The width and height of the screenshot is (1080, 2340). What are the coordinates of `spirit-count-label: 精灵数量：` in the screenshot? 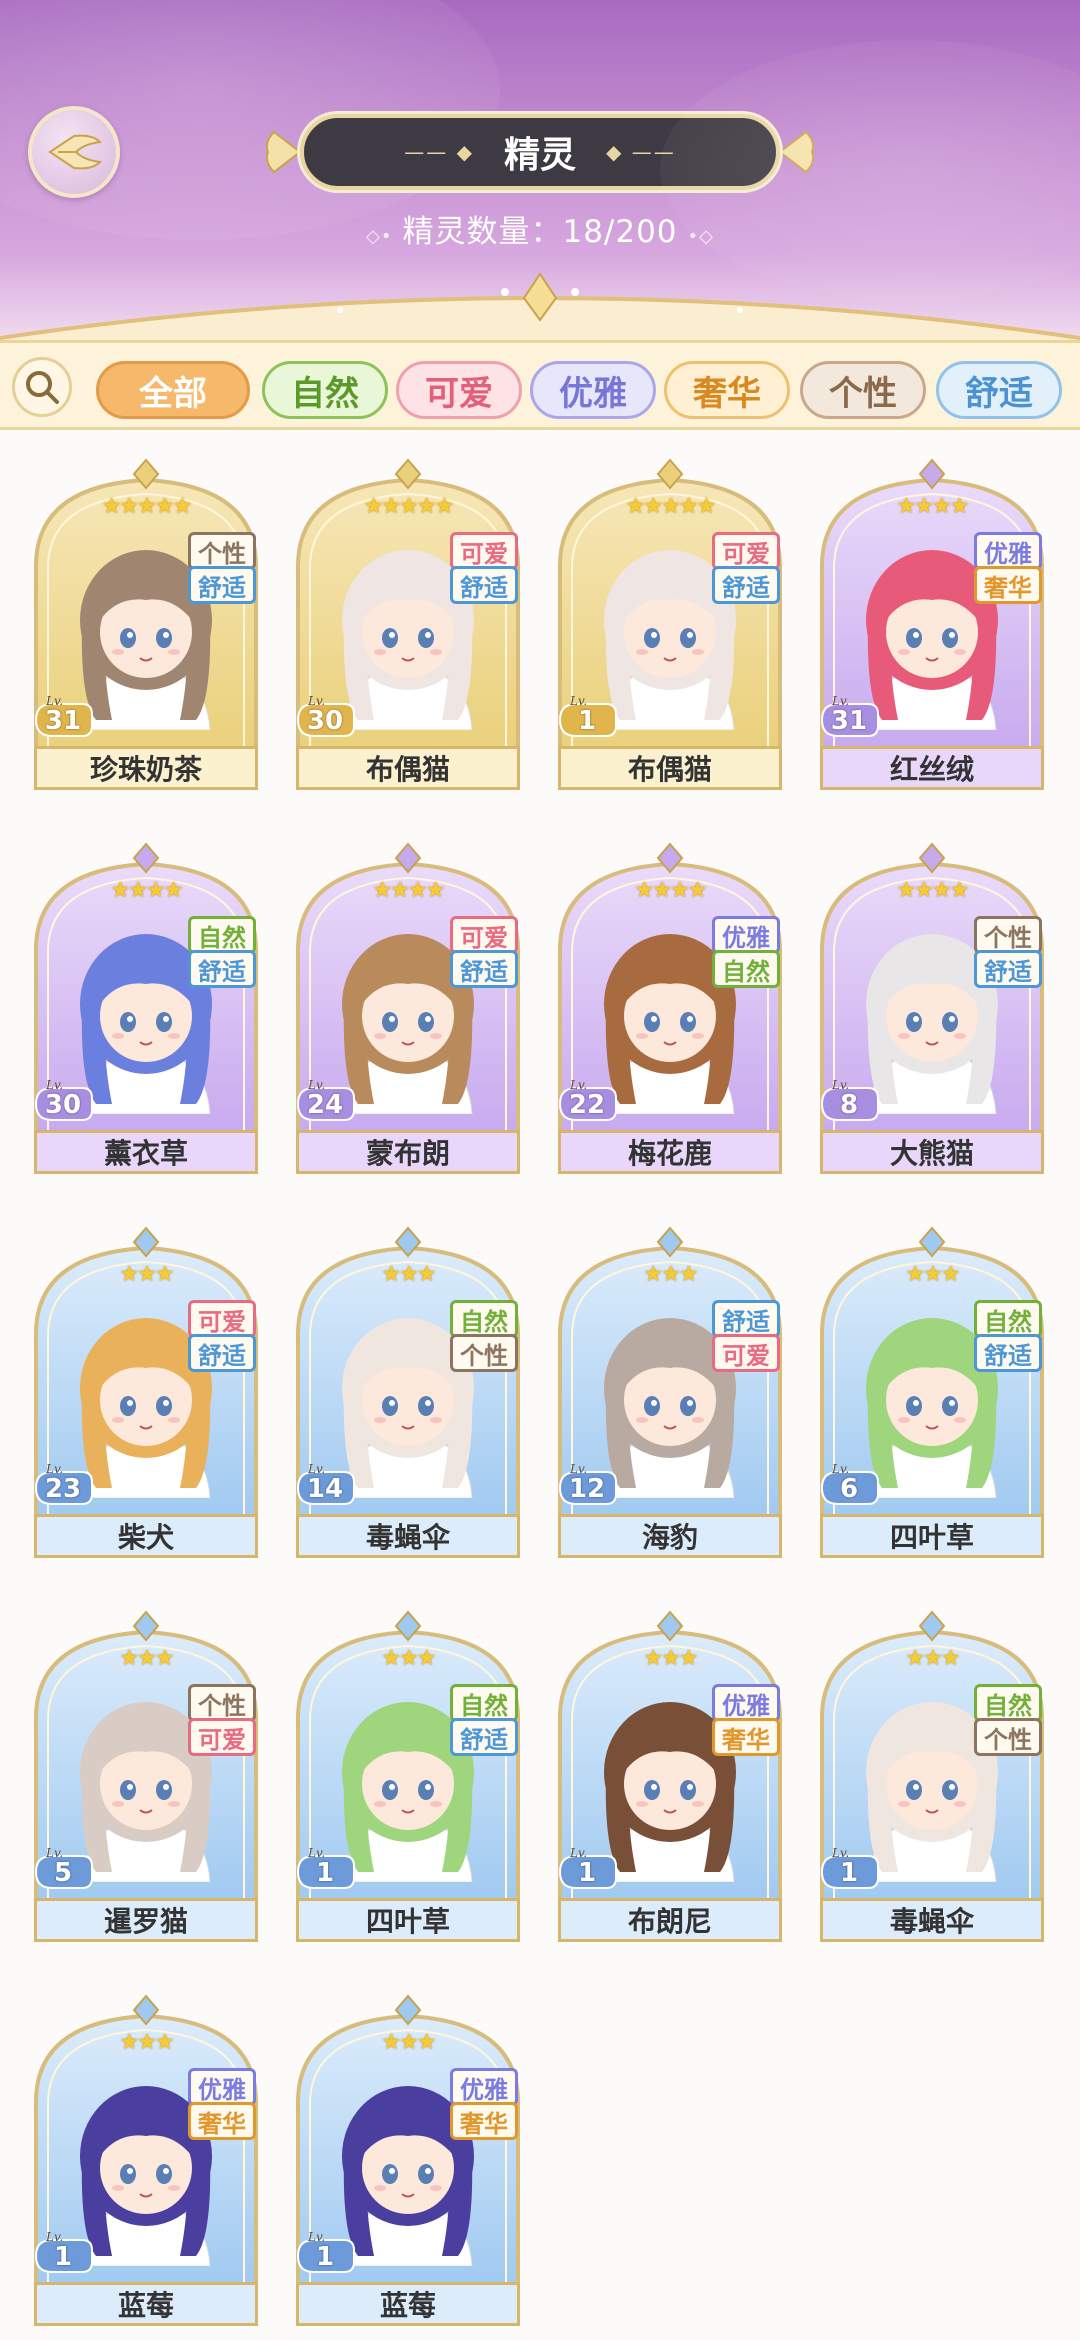 It's located at (482, 232).